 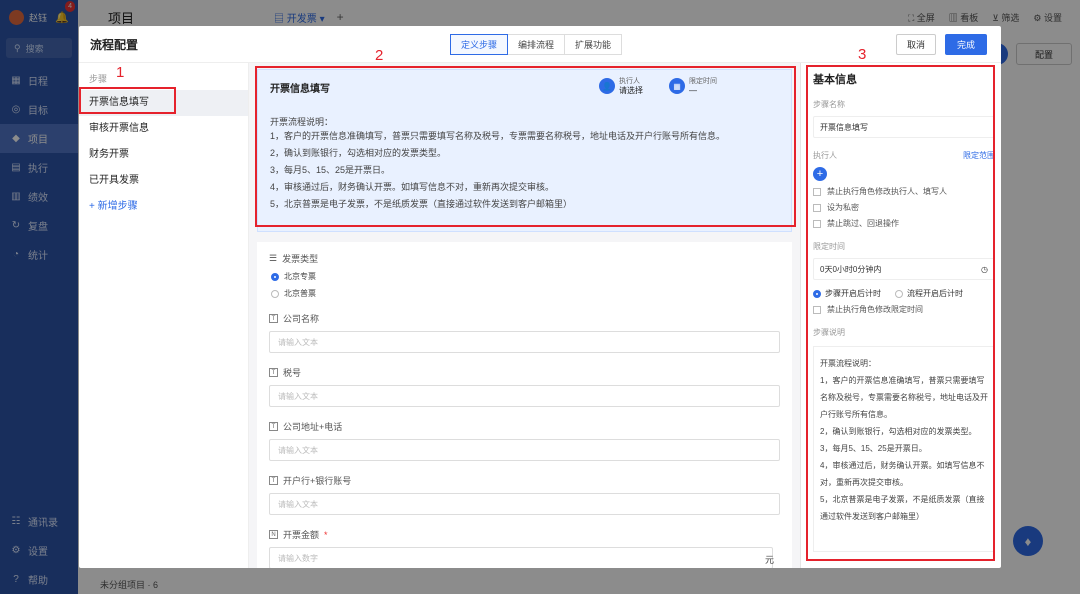 I want to click on field-label: 开户行+银行账号, so click(x=317, y=481).